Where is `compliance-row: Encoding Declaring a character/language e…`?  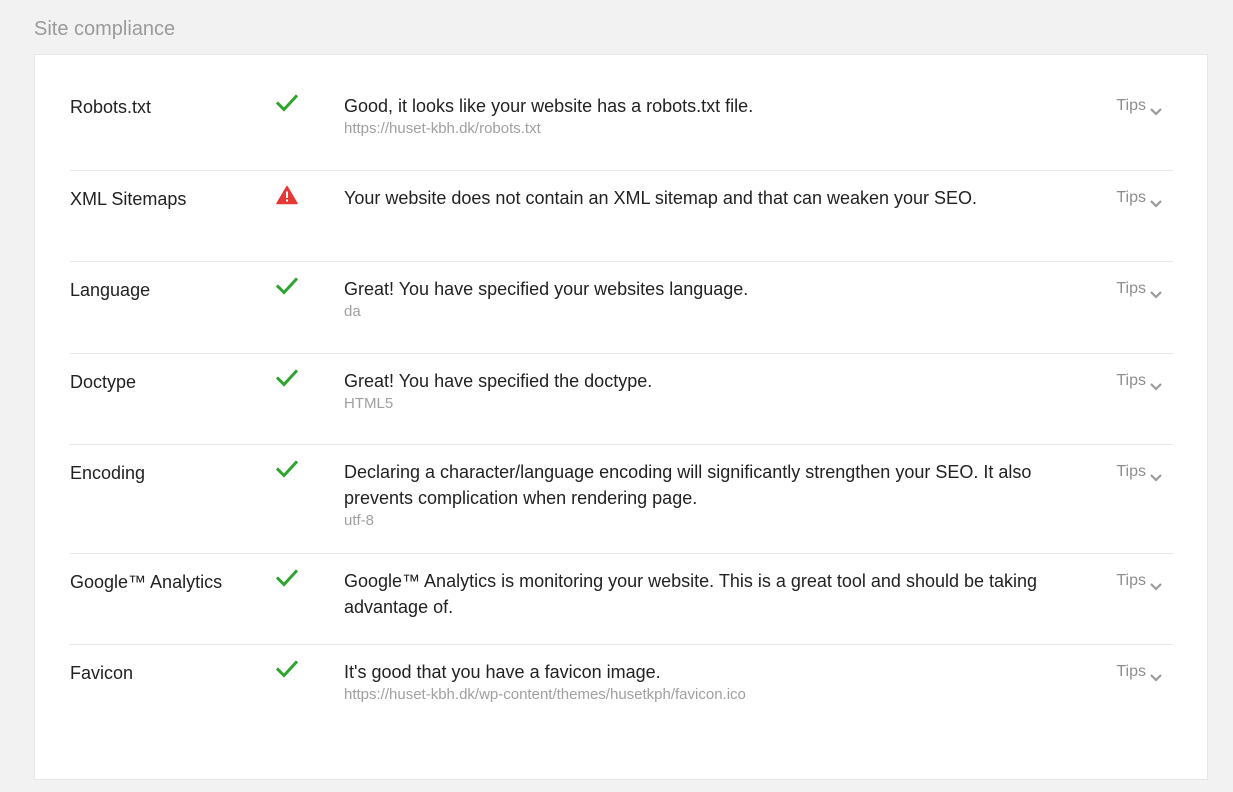
compliance-row: Encoding Declaring a character/language e… is located at coordinates (621, 499).